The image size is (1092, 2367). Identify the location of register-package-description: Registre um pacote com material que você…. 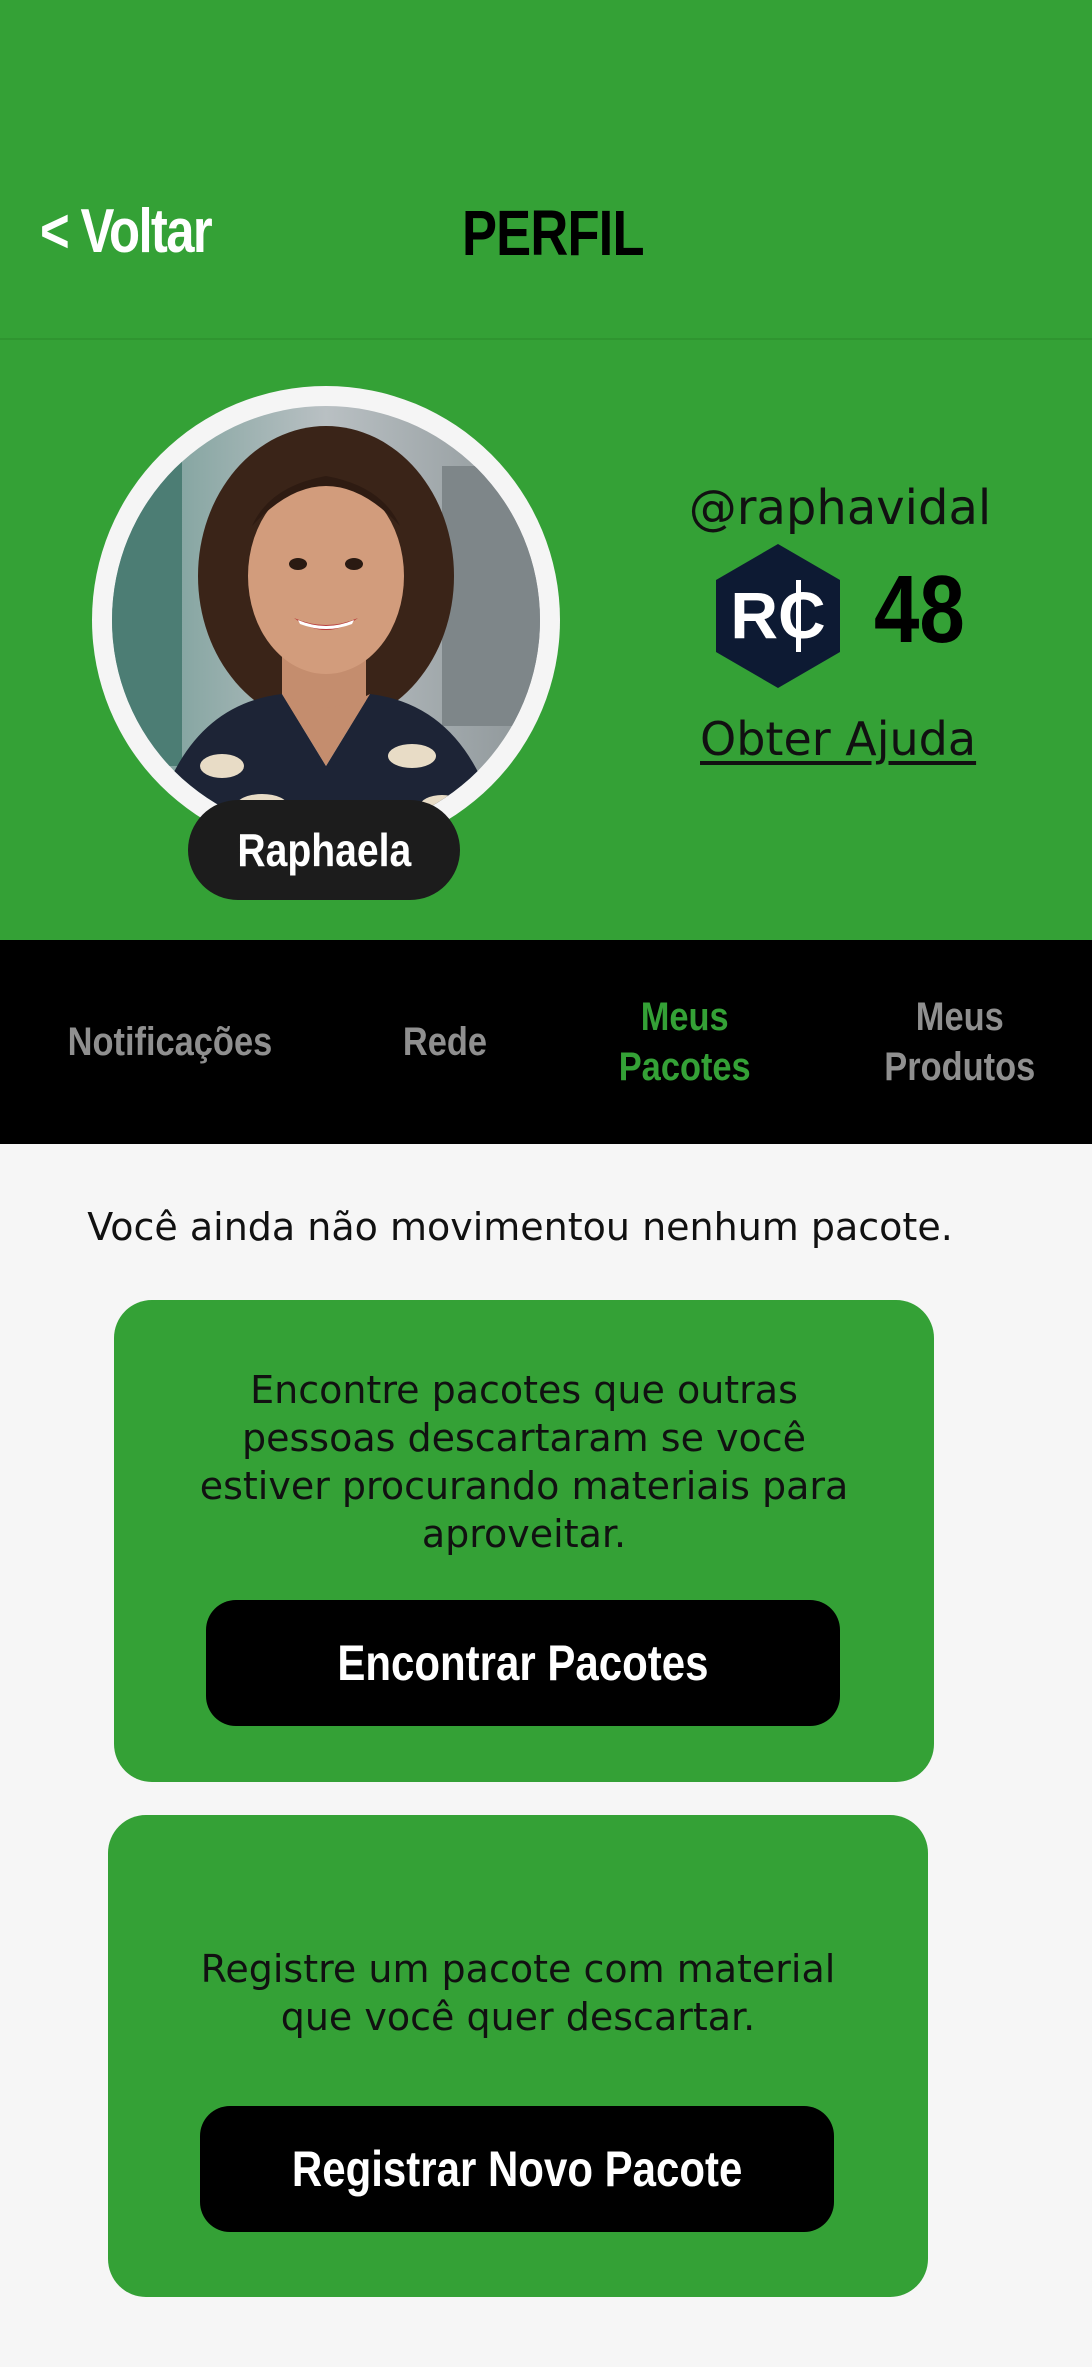
(518, 1993).